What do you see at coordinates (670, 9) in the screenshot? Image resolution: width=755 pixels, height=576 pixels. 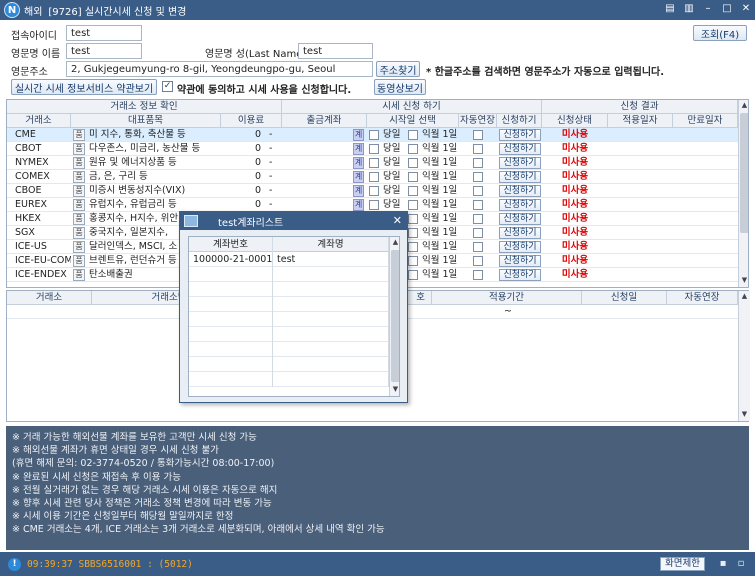 I see `layout-icon: ▤` at bounding box center [670, 9].